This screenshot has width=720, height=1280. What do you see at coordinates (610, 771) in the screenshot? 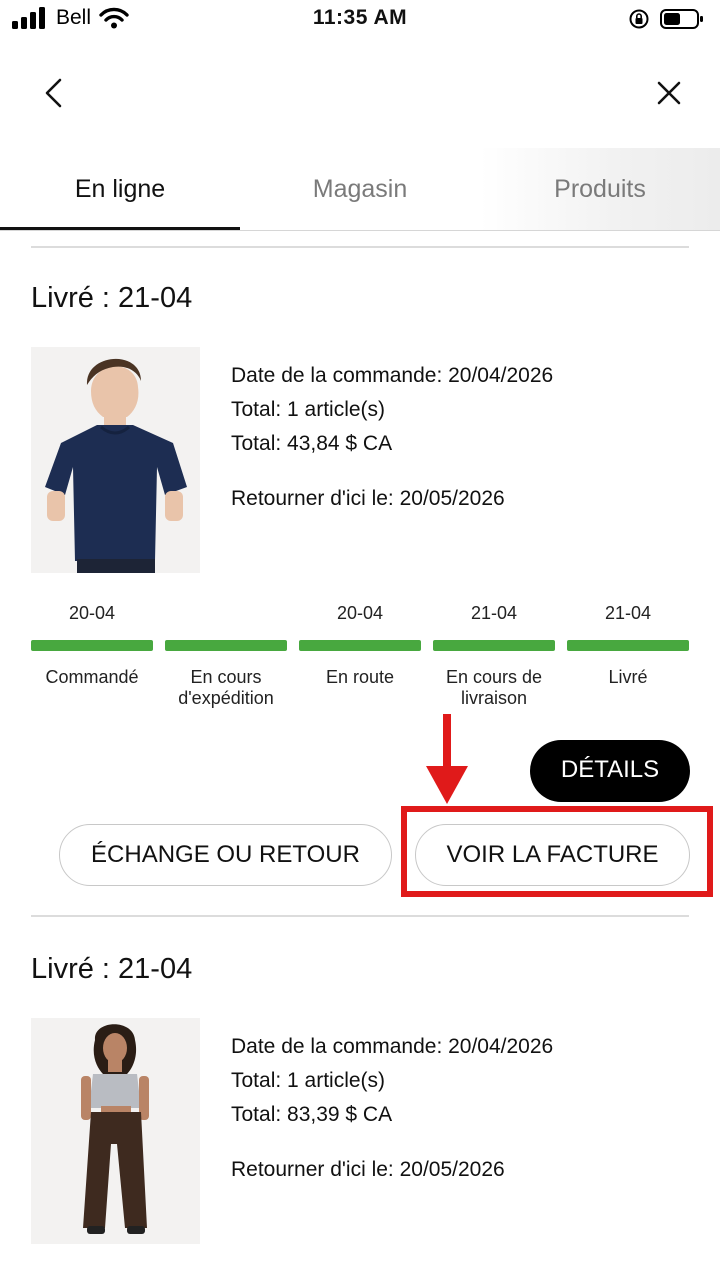
I see `details-button: DÉTAILS` at bounding box center [610, 771].